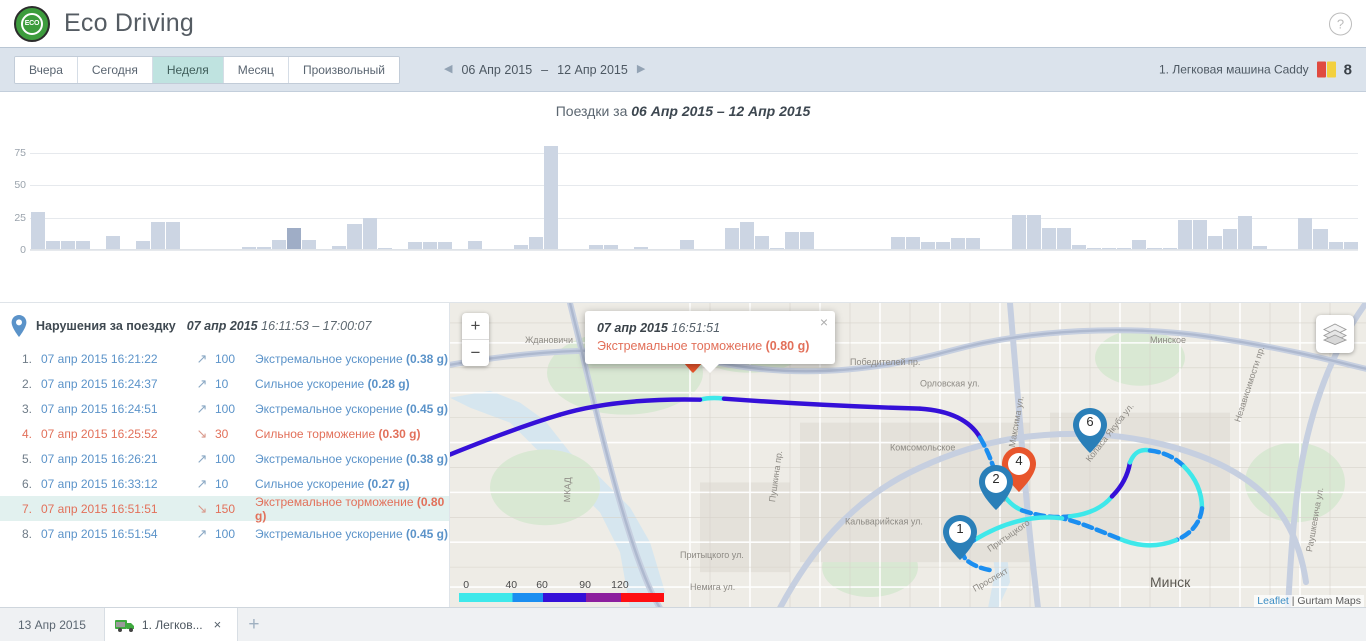 Image resolution: width=1366 pixels, height=641 pixels. What do you see at coordinates (426, 533) in the screenshot?
I see `violation-value: (0.45 g)` at bounding box center [426, 533].